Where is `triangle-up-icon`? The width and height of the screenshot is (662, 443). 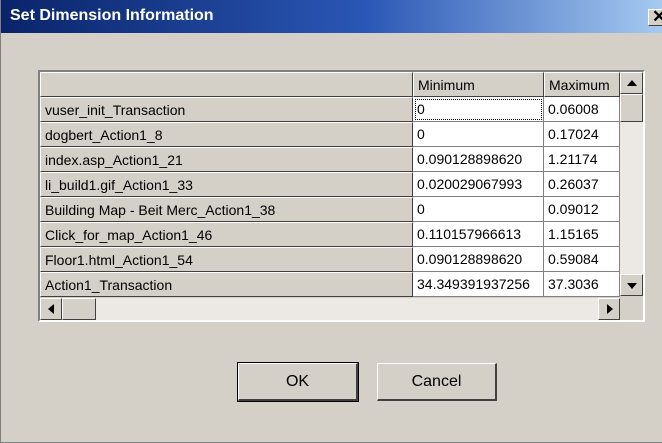
triangle-up-icon is located at coordinates (632, 83).